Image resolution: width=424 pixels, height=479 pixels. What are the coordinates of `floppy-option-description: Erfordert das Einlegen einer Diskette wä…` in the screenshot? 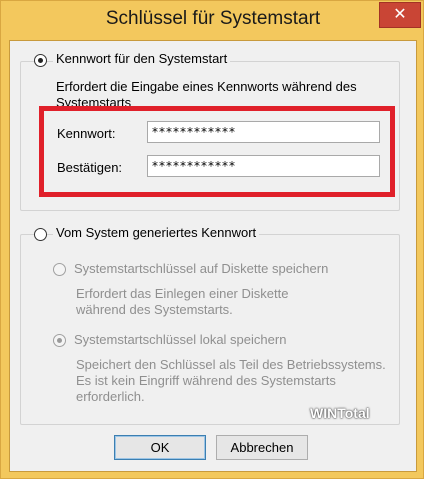 It's located at (182, 301).